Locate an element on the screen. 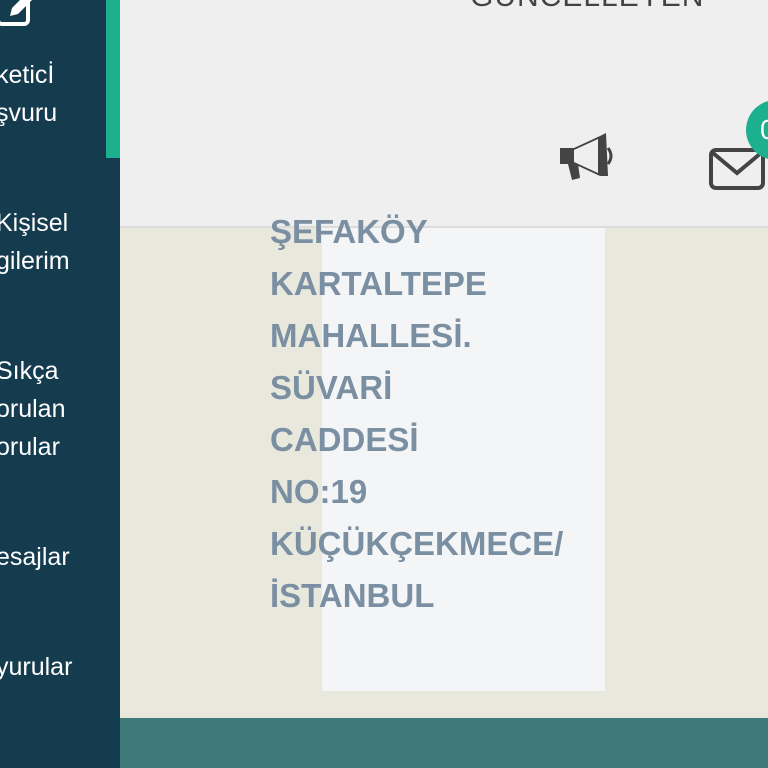  sidebar-item-announcements: yurular is located at coordinates (36, 667).